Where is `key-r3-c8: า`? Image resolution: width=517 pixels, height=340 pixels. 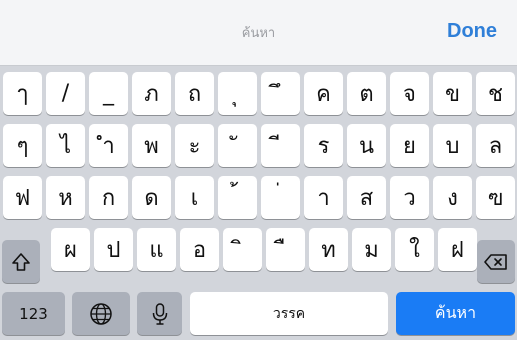 key-r3-c8: า is located at coordinates (323, 197).